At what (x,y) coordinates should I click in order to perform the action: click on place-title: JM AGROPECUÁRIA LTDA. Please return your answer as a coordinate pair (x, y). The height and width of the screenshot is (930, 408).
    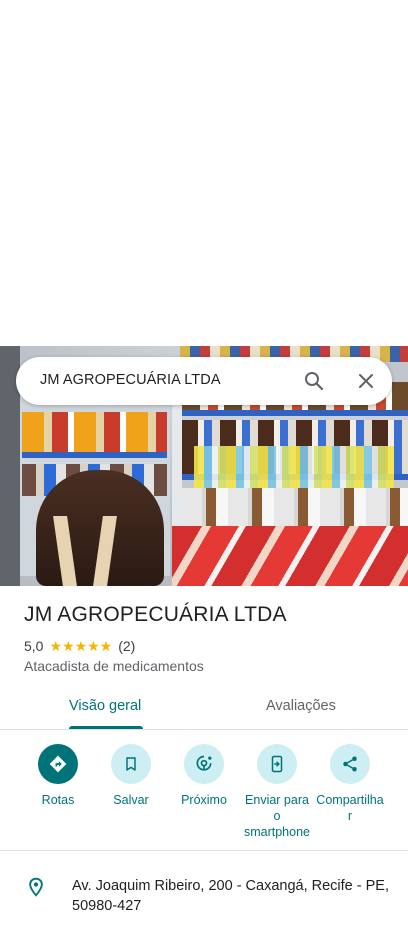
    Looking at the image, I should click on (155, 614).